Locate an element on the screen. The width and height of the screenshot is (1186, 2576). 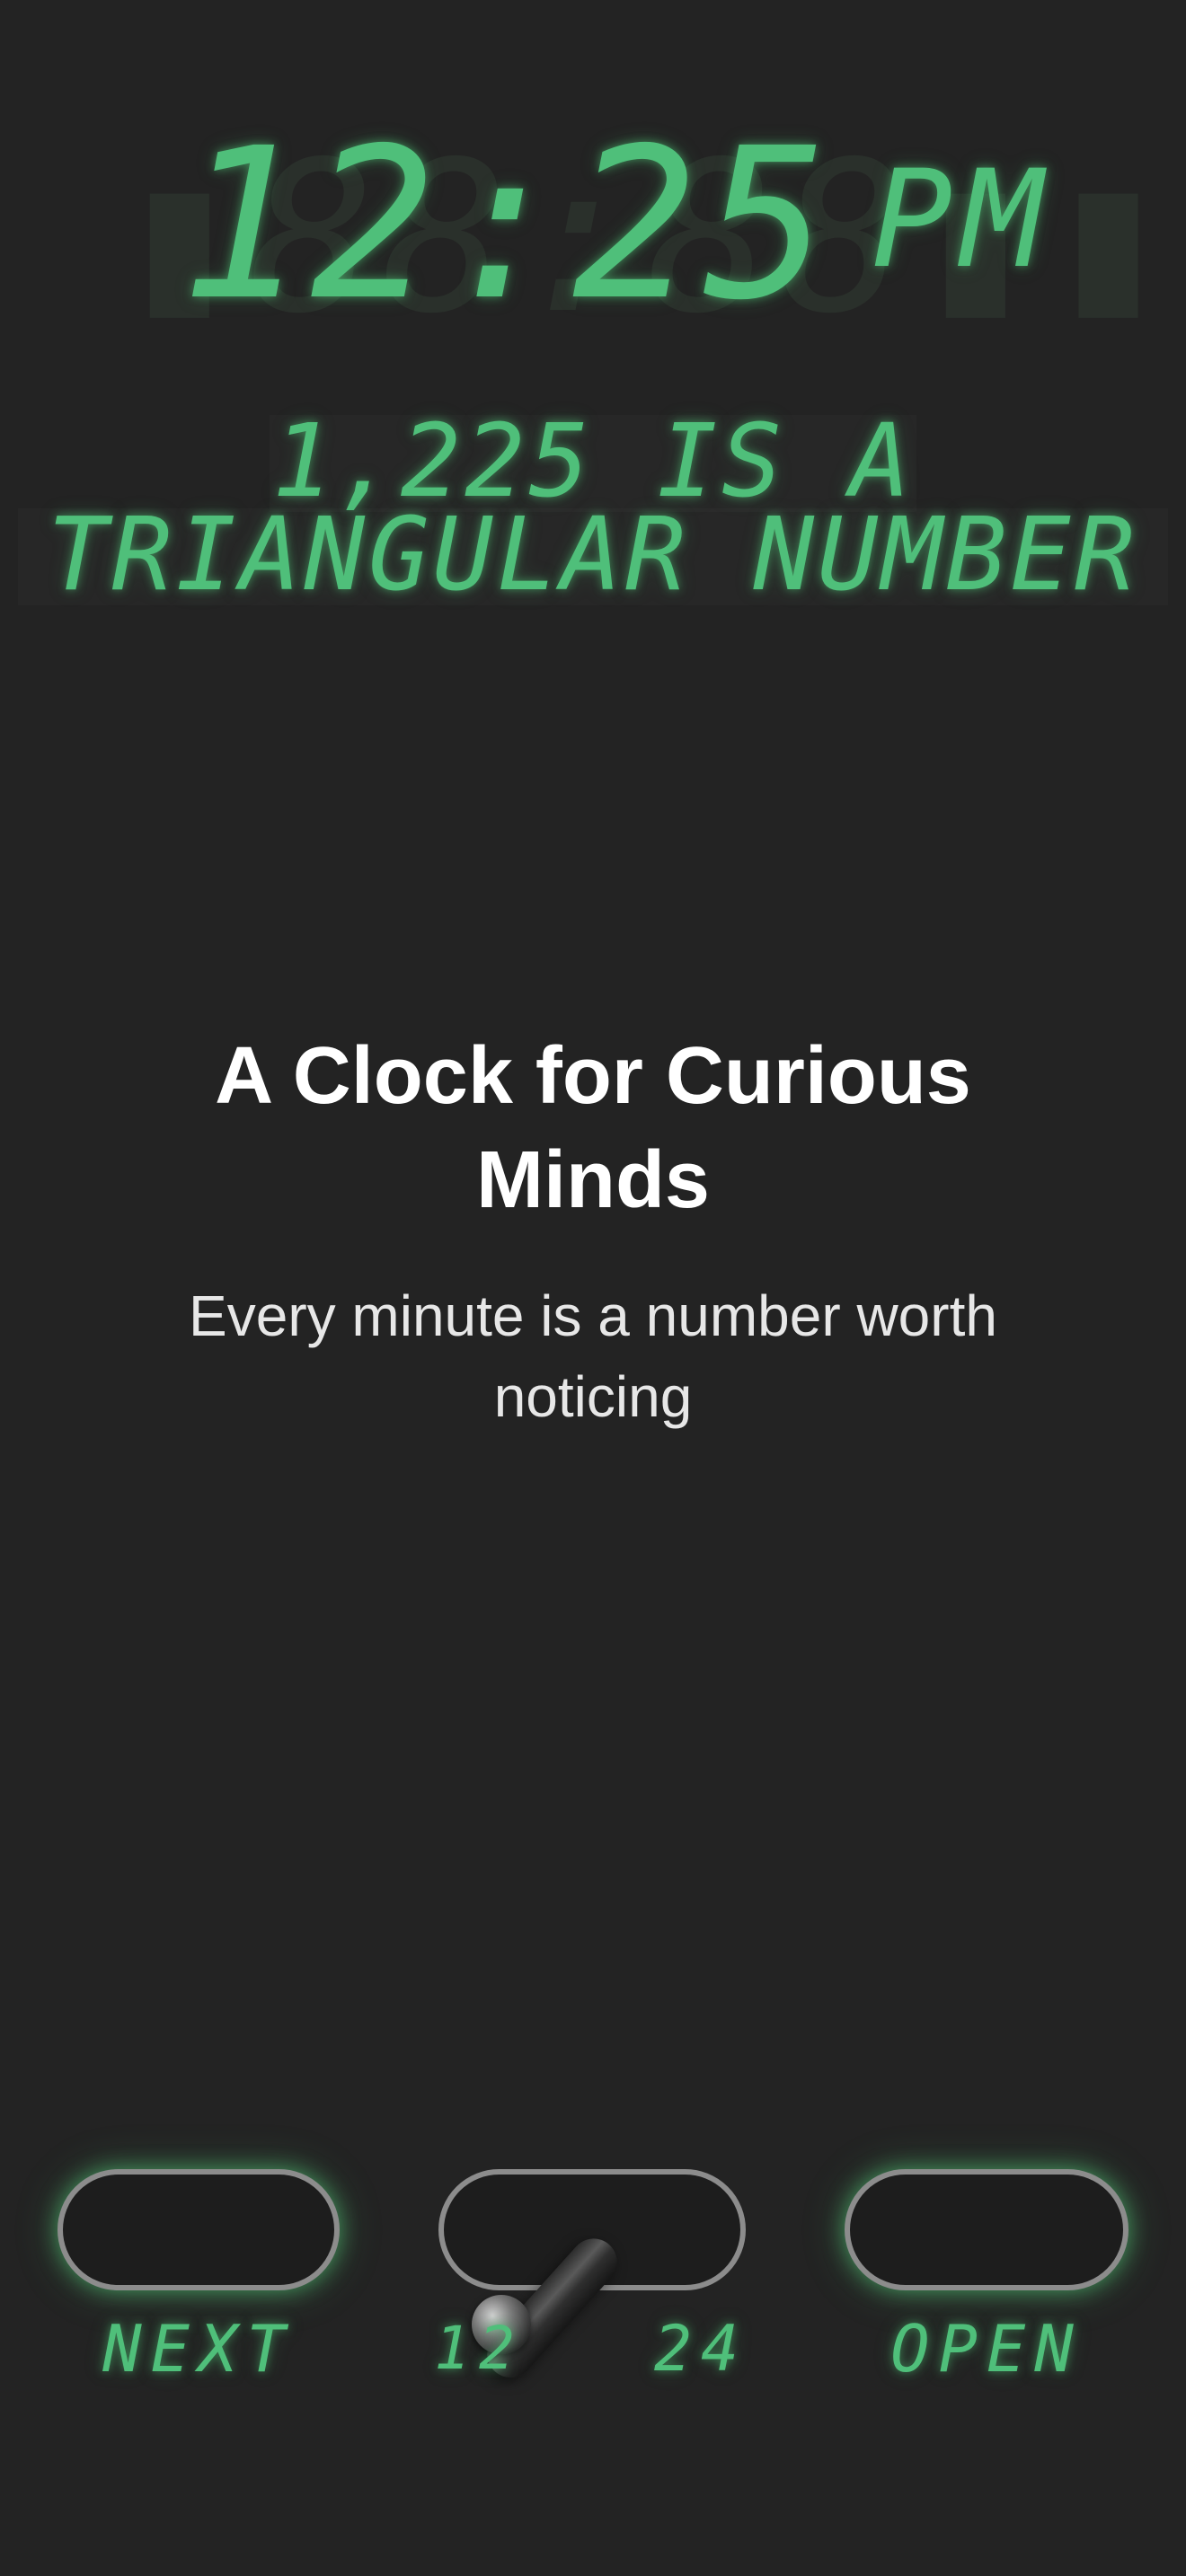
headline-subtitle: Every minute is a number worth noticing is located at coordinates (593, 1356).